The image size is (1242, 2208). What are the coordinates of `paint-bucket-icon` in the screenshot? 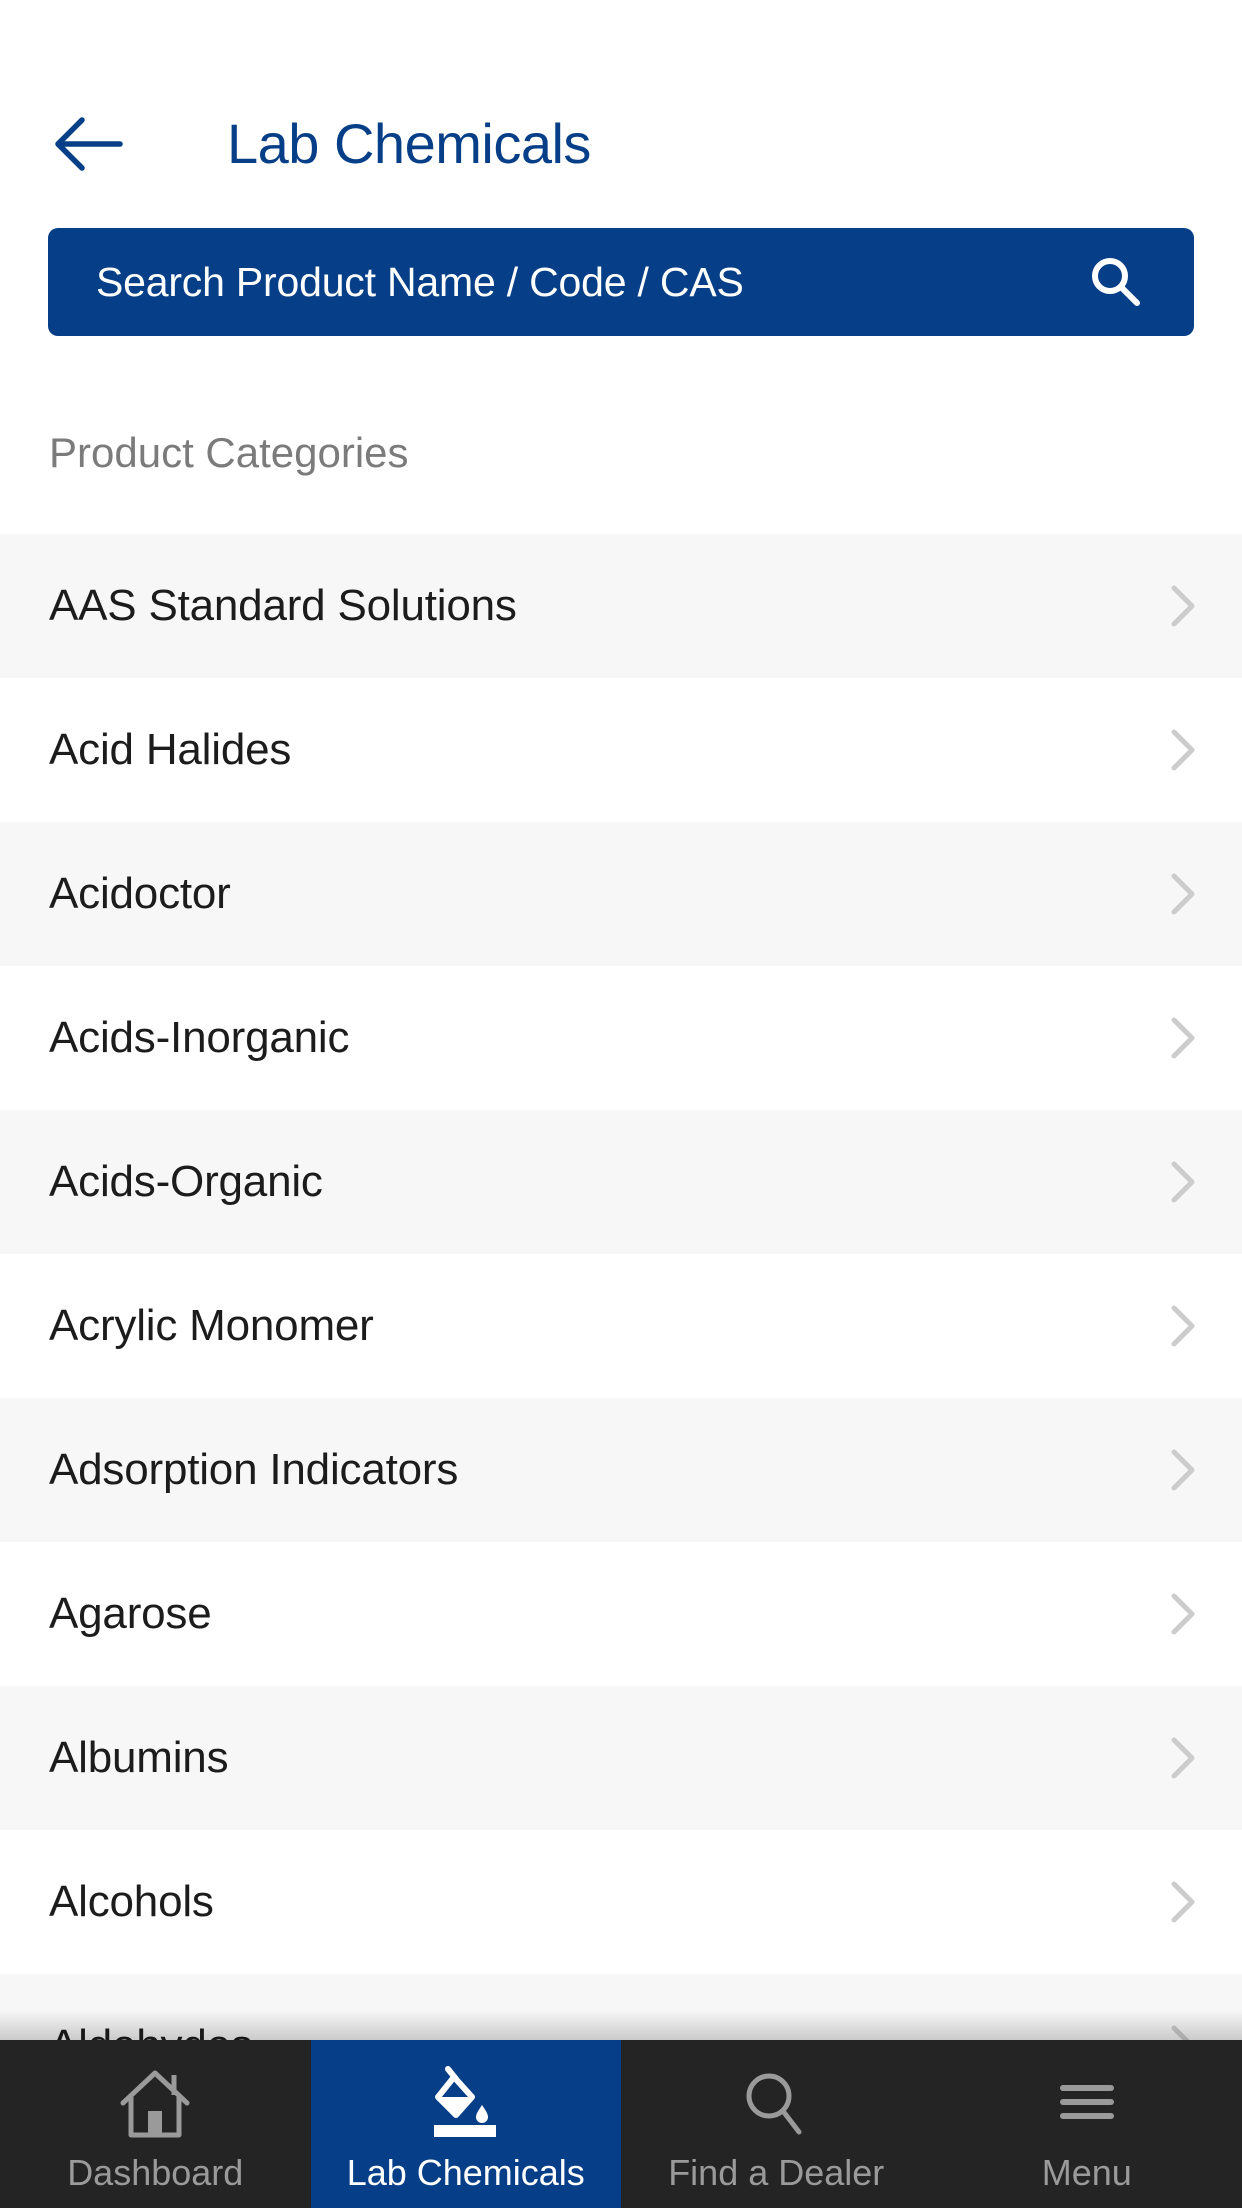 It's located at (466, 2103).